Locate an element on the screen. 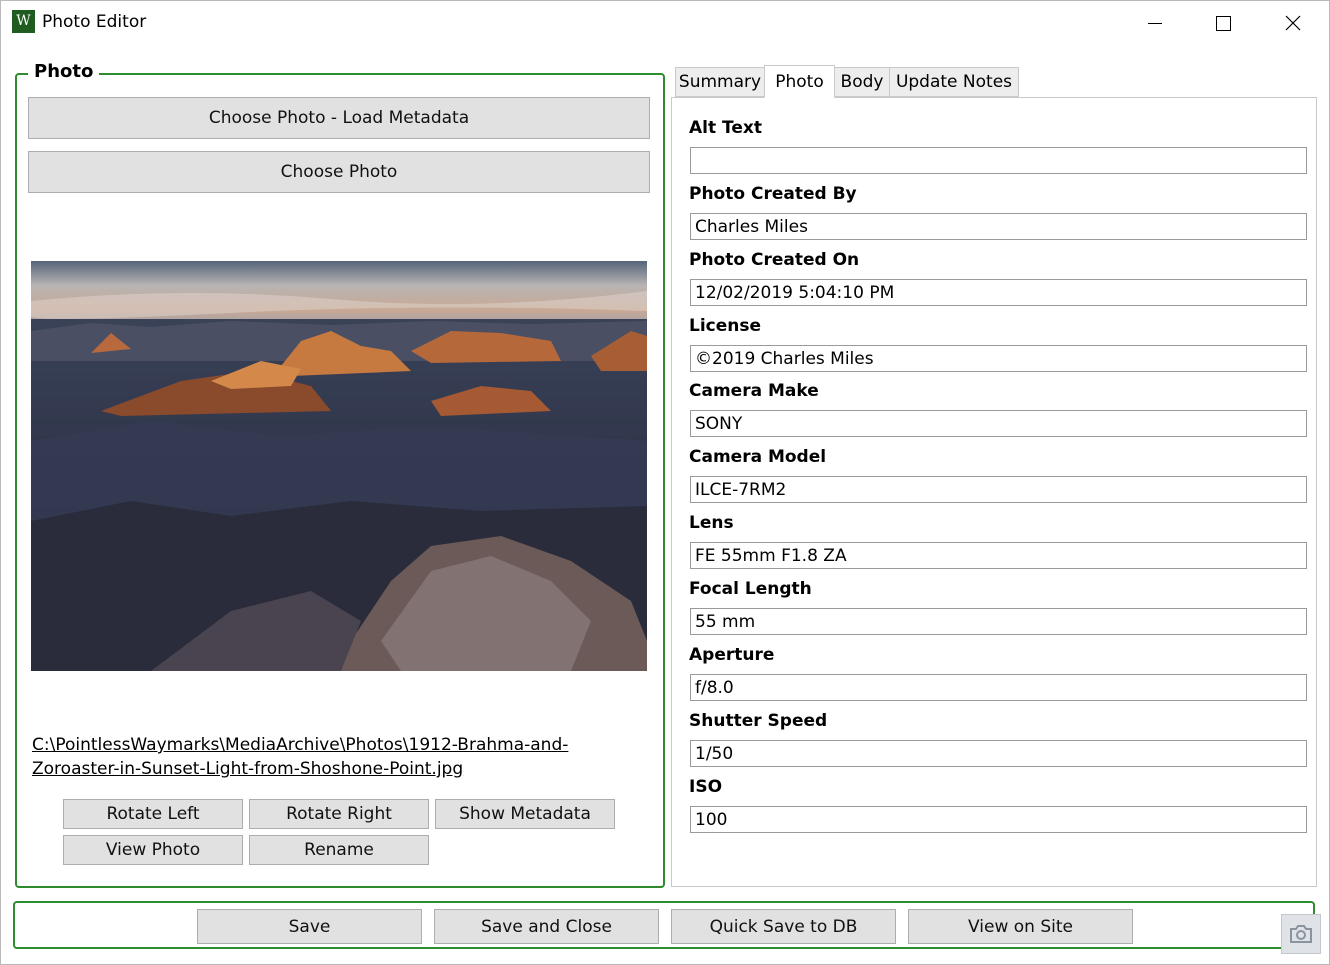 The image size is (1330, 965). photo-created-on-label: Photo Created On is located at coordinates (774, 260).